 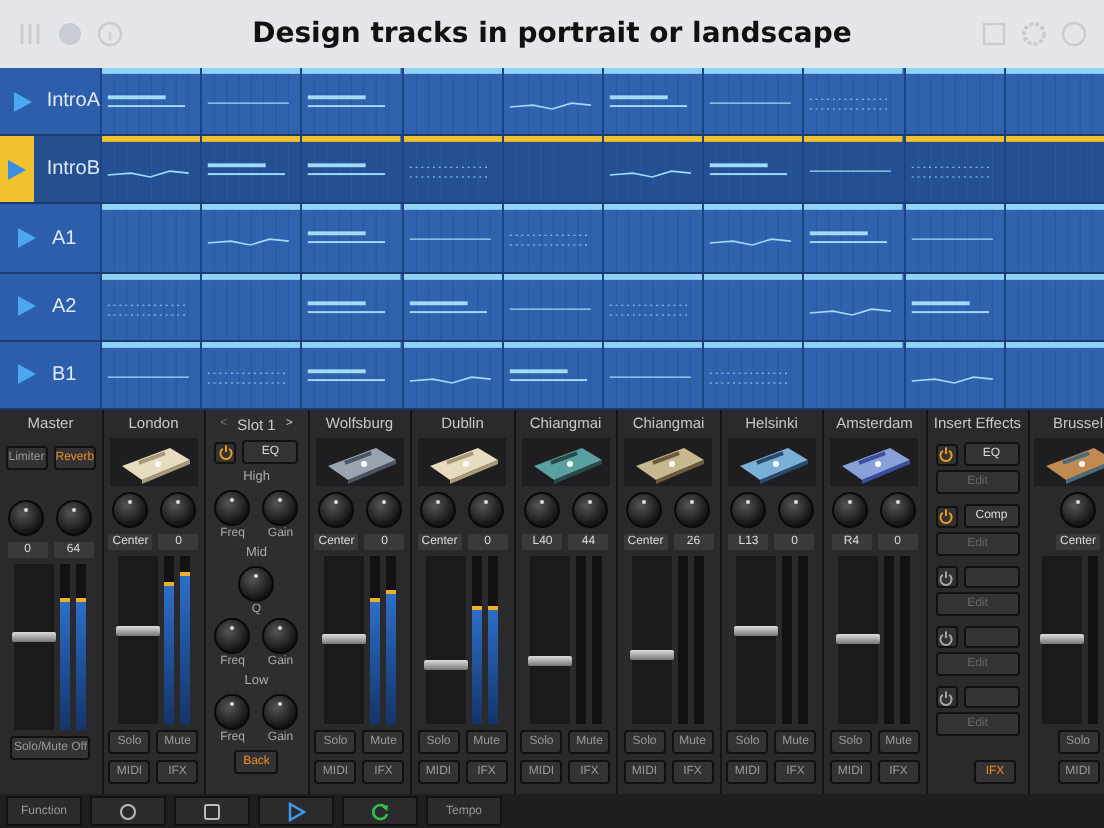 What do you see at coordinates (50, 306) in the screenshot?
I see `track-header: A2` at bounding box center [50, 306].